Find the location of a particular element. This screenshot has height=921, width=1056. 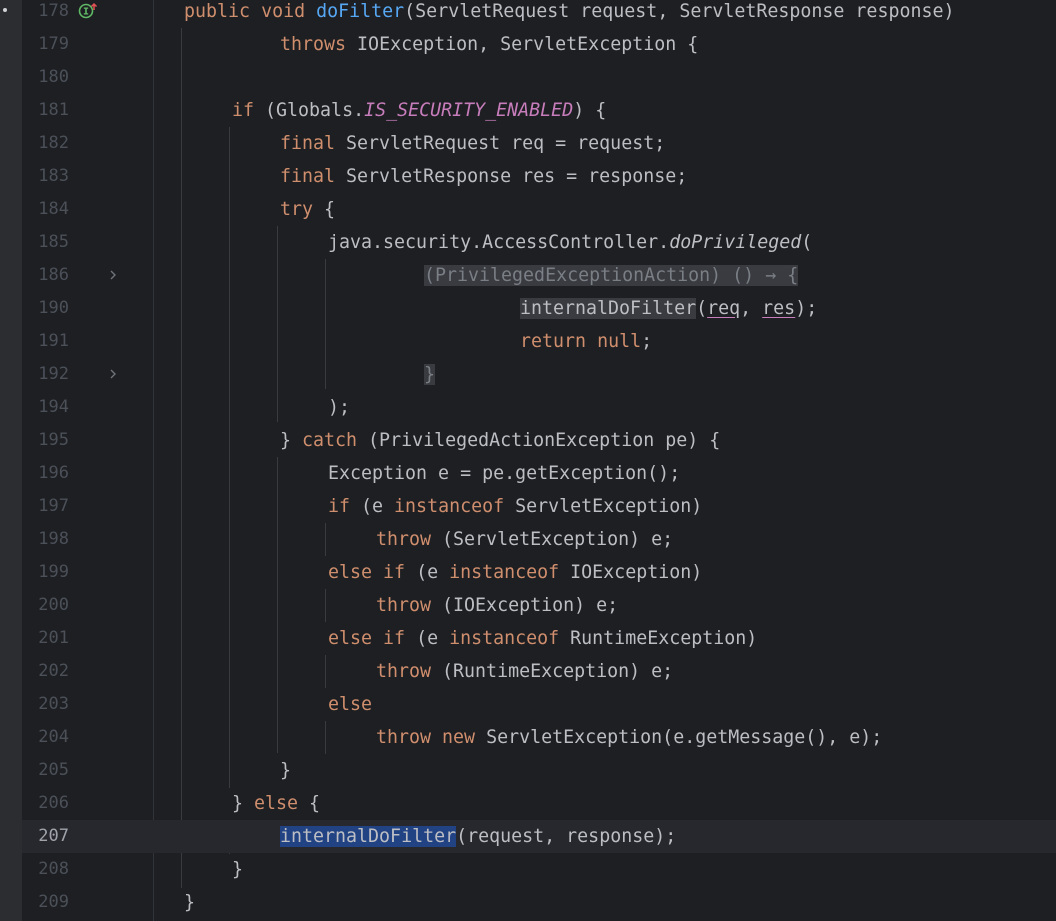

code-line: 184 try { is located at coordinates (539, 209).